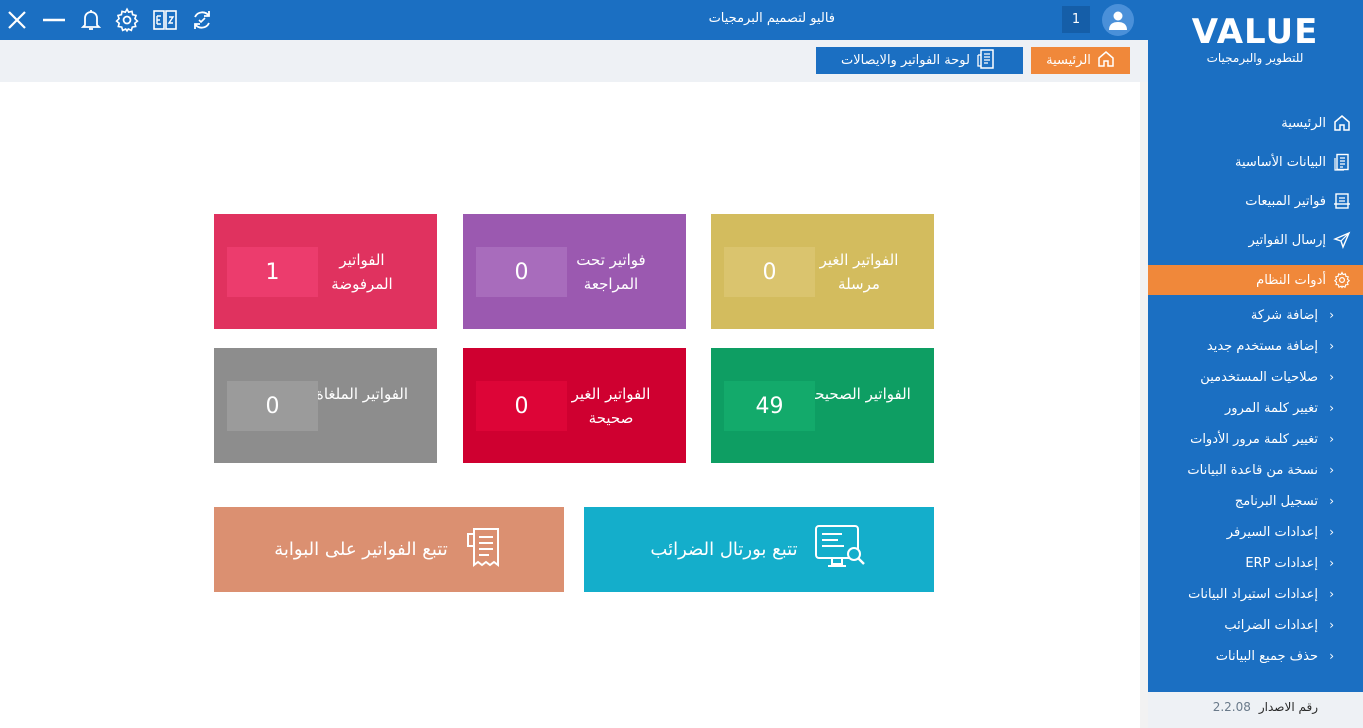  I want to click on sidebar-sub-register-program: ‹ تسجيل البرنامج, so click(1255, 501).